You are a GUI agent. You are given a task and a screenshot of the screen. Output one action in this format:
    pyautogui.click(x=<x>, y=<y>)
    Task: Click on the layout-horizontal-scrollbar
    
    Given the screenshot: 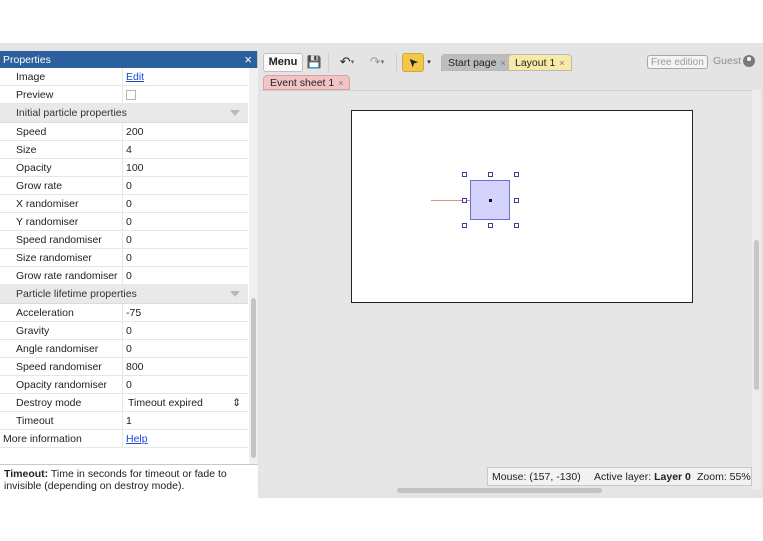 What is the action you would take?
    pyautogui.click(x=506, y=491)
    